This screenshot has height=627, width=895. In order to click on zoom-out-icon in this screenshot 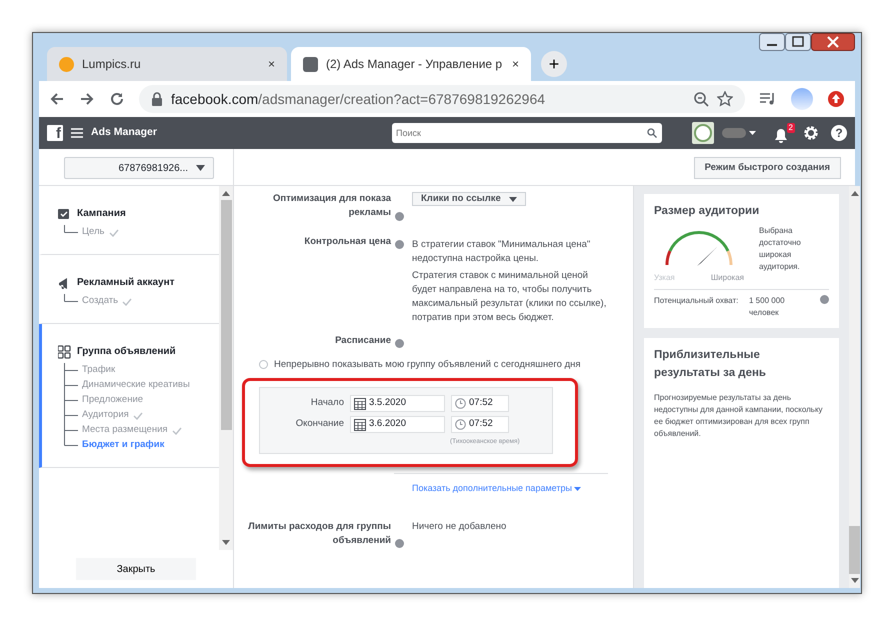, I will do `click(701, 99)`.